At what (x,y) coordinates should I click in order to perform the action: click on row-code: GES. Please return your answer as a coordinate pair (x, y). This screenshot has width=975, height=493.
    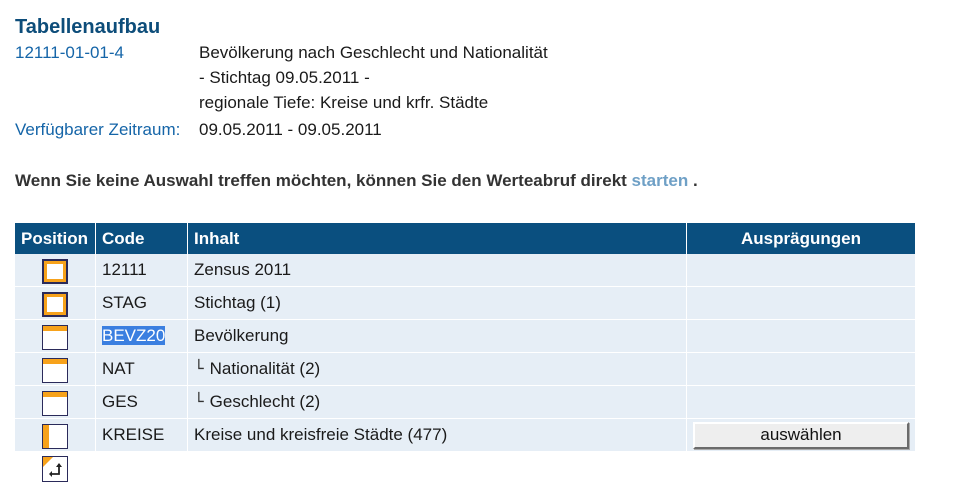
    Looking at the image, I should click on (142, 402).